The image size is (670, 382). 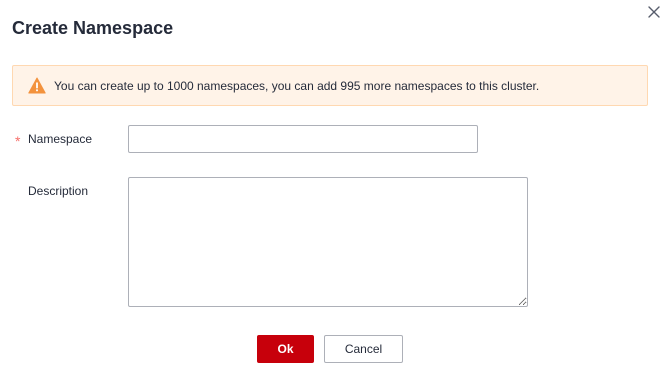 I want to click on close-button, so click(x=654, y=12).